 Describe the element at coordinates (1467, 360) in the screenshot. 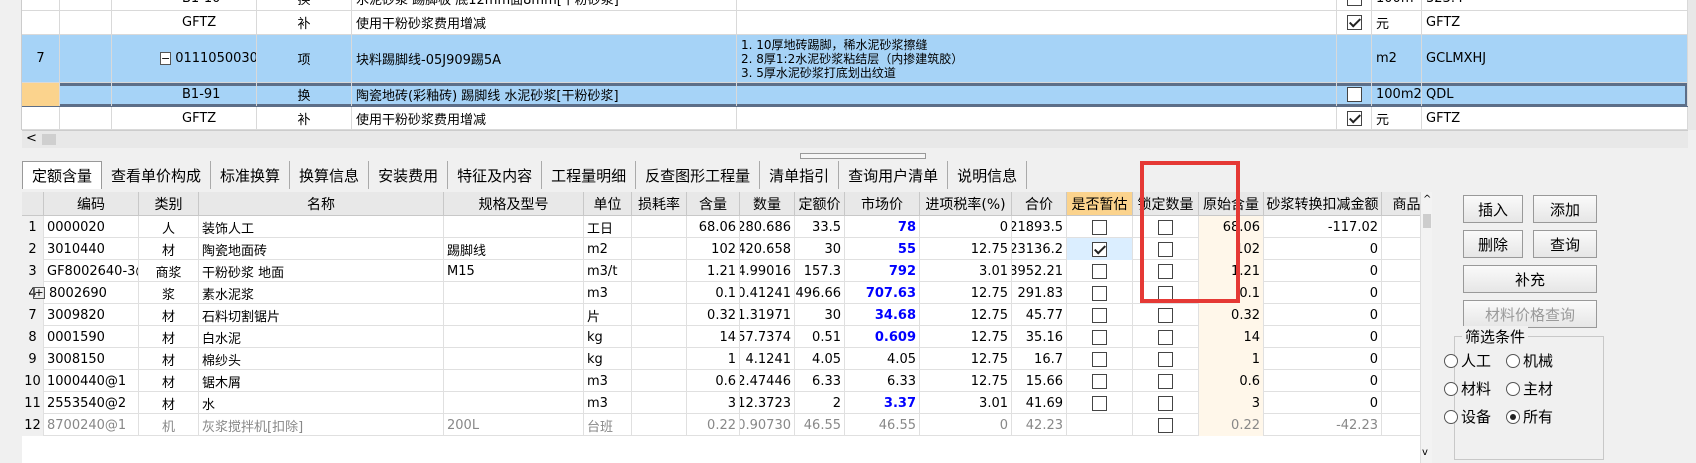

I see `filter-option: 人工` at that location.